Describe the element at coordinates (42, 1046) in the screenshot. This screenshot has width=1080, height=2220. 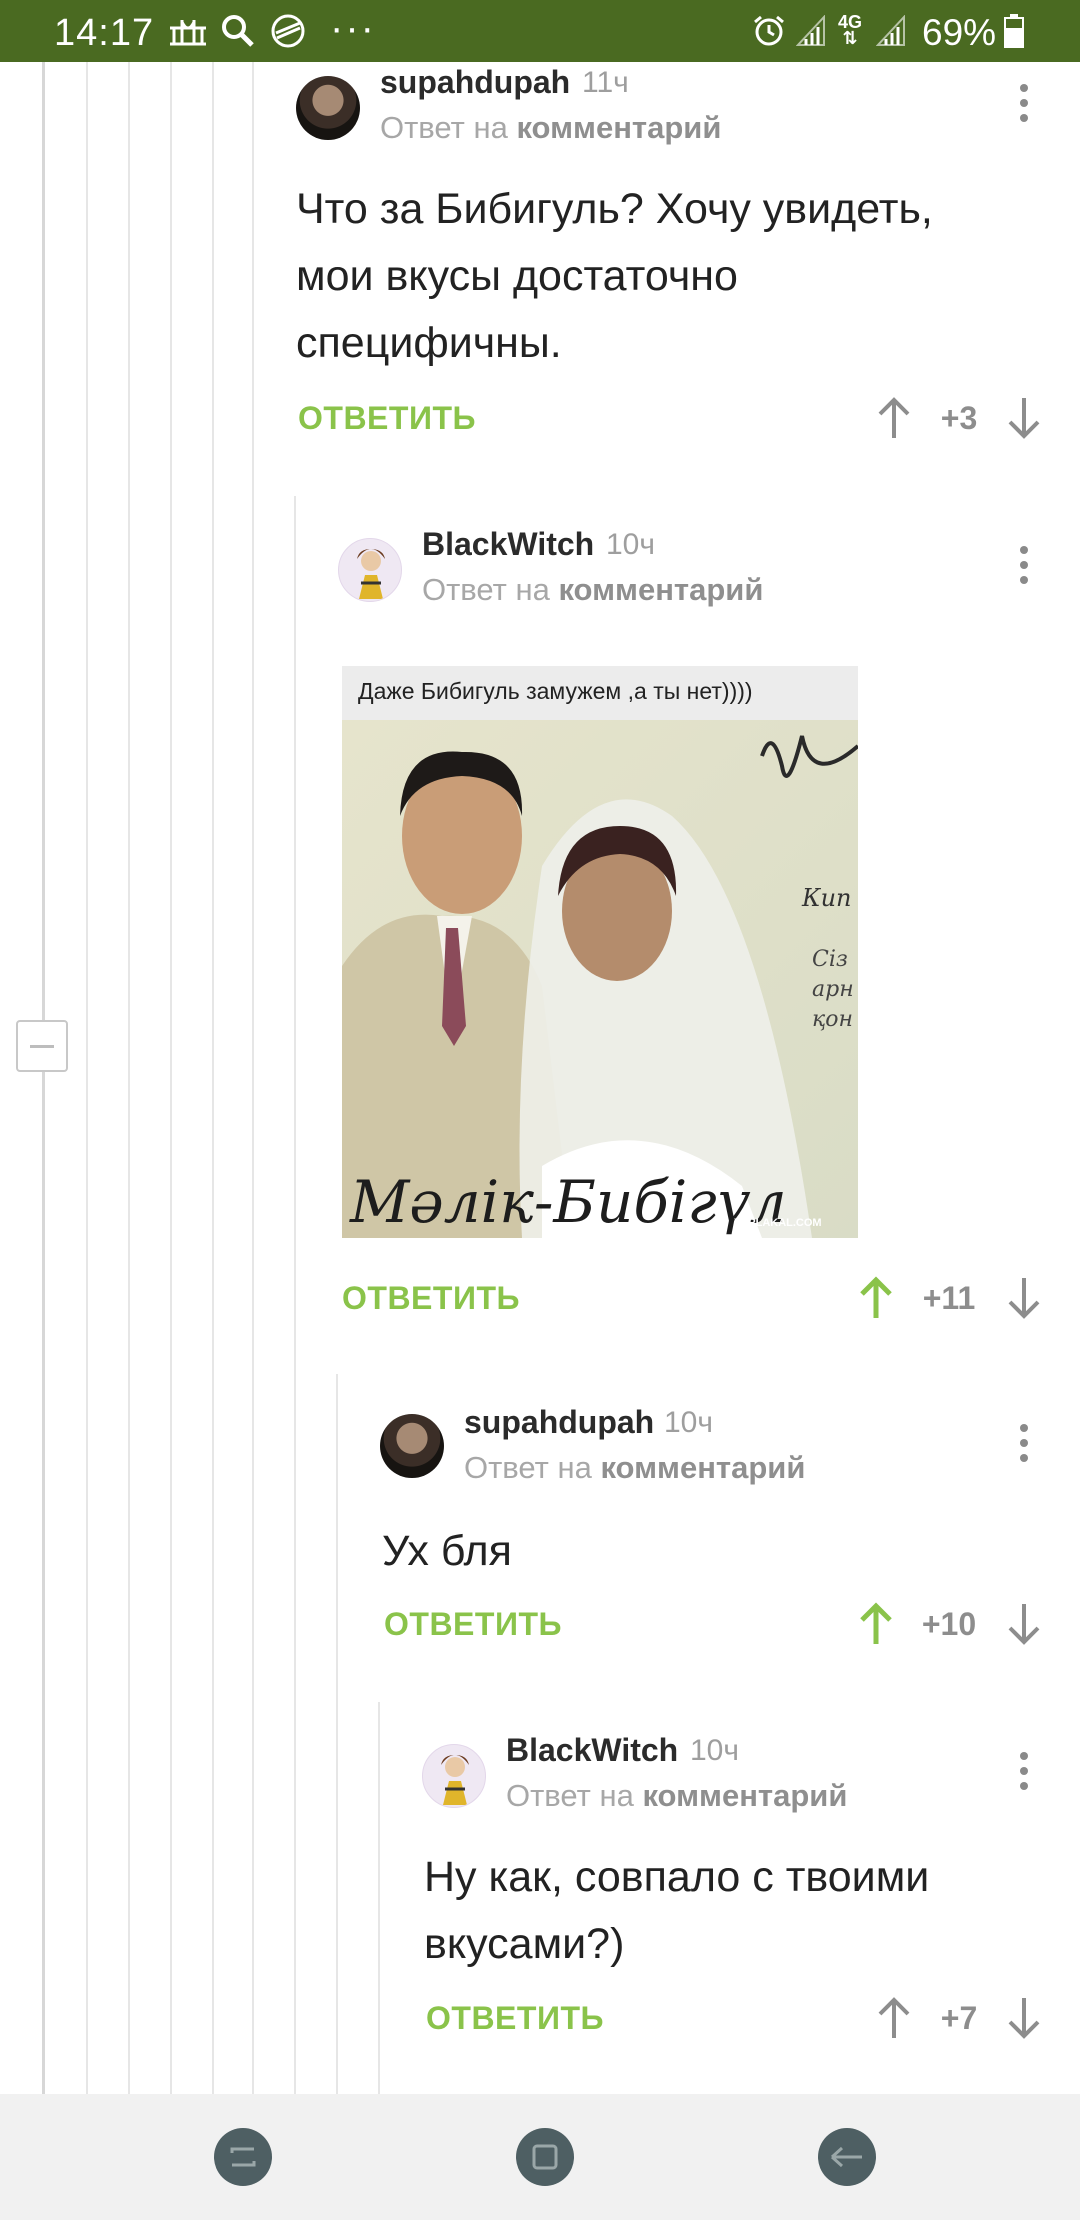
I see `collapse-thread-button` at that location.